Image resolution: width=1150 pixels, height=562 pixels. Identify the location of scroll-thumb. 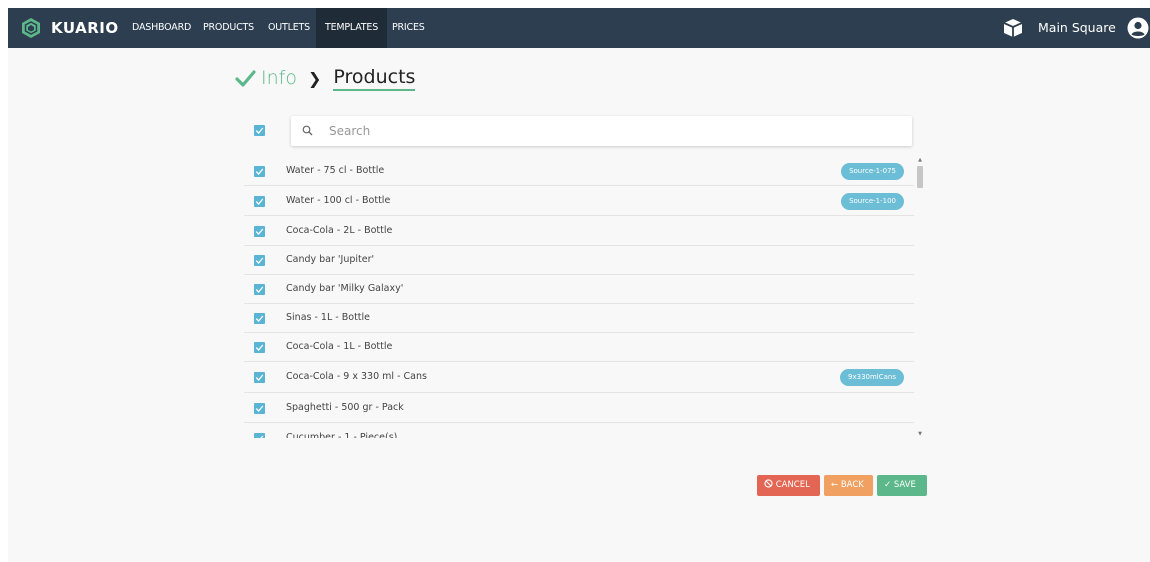
(920, 177).